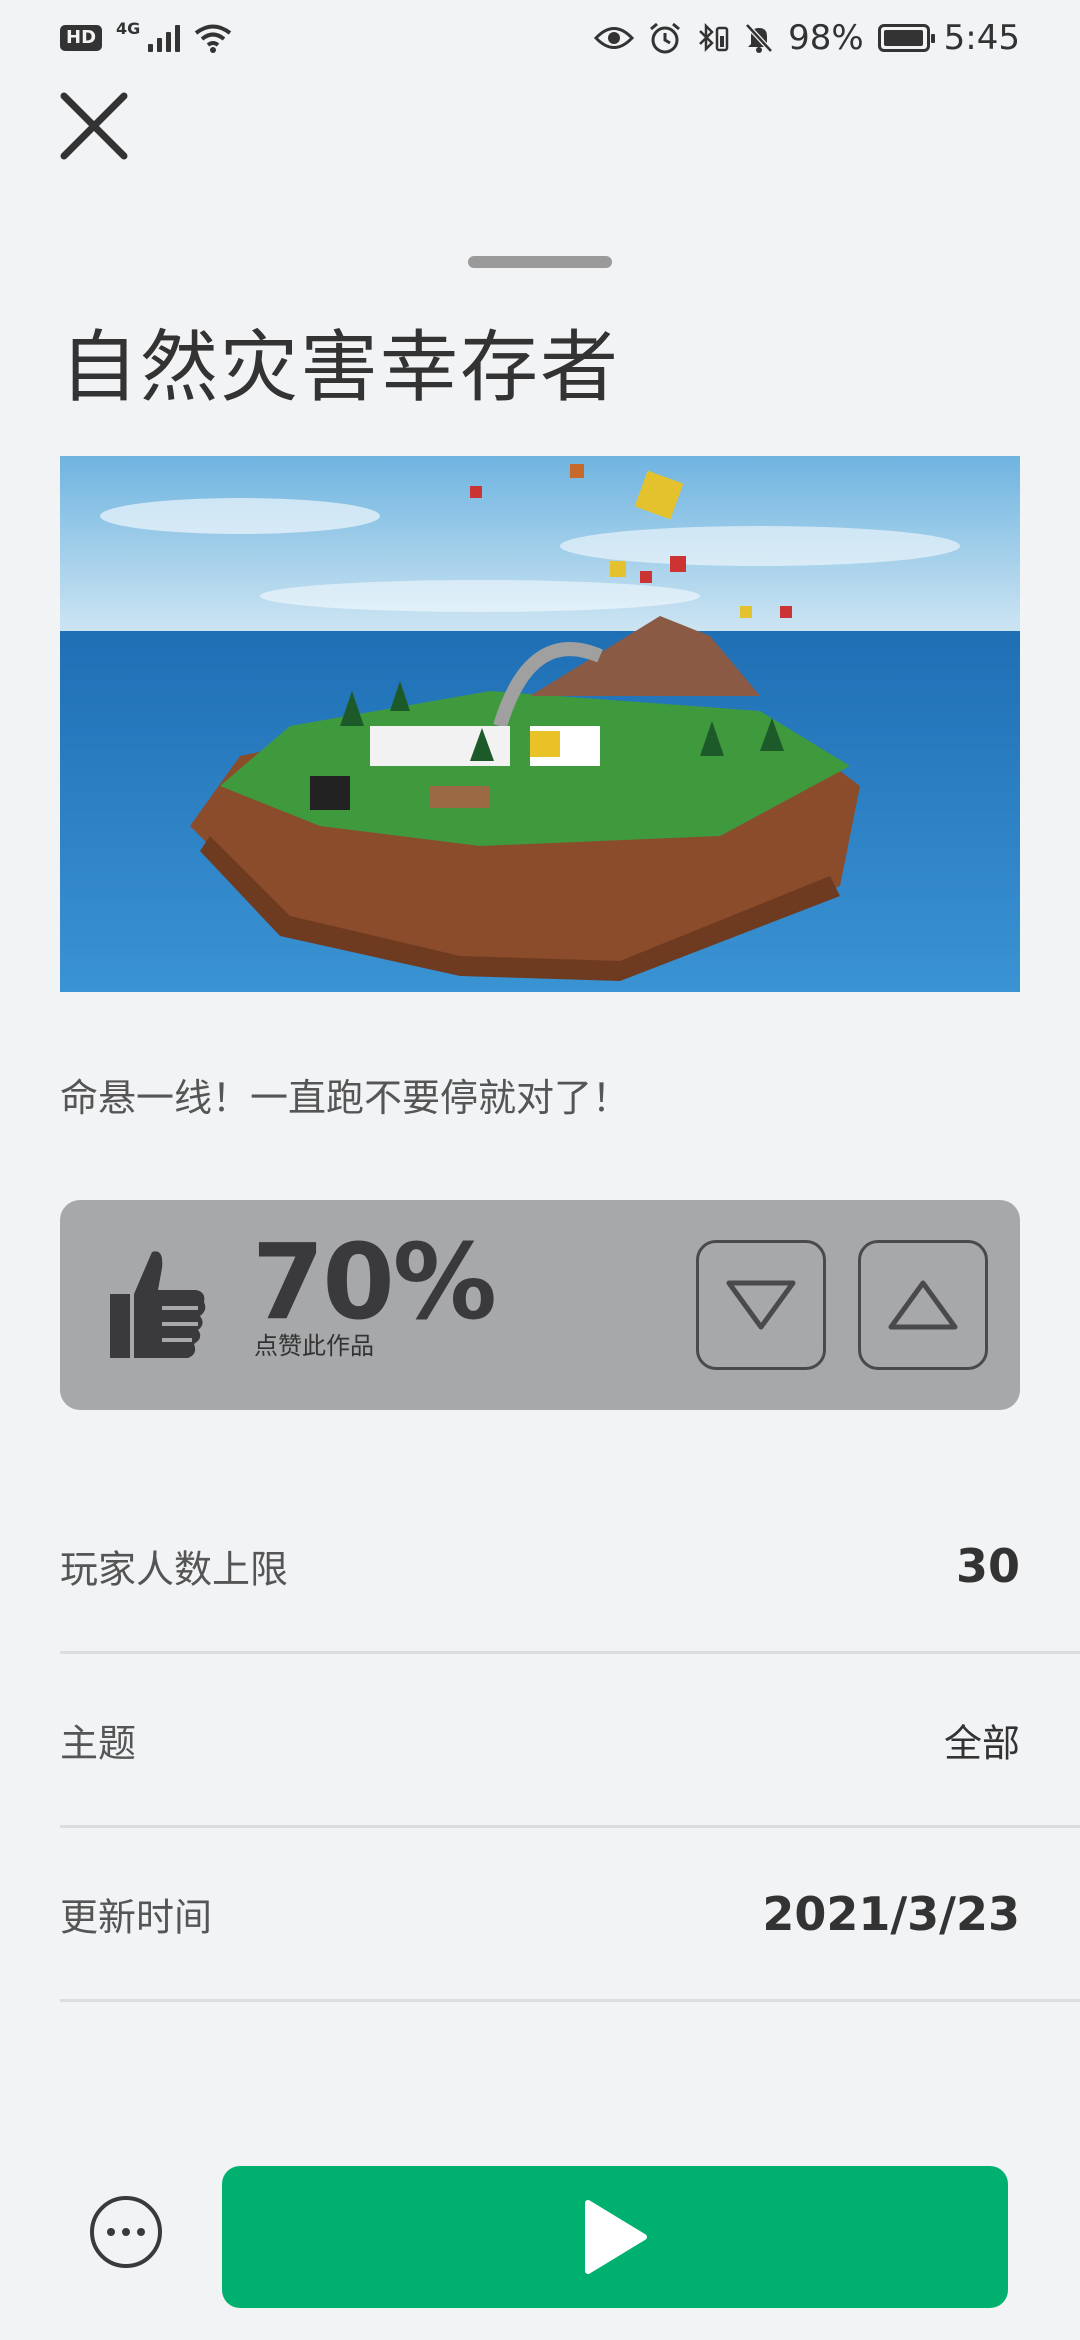  Describe the element at coordinates (111, 2232) in the screenshot. I see `more-horizontal-icon` at that location.